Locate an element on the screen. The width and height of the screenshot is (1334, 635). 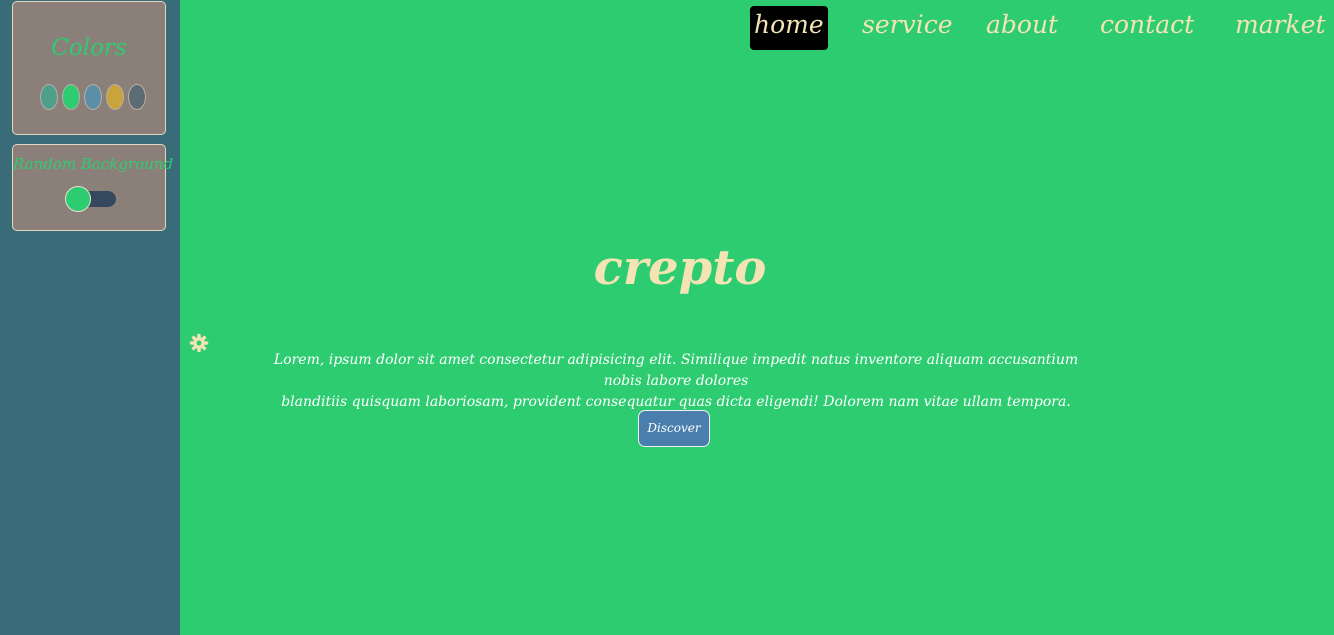
settings-sidebar: Colors Random Background is located at coordinates (90, 317).